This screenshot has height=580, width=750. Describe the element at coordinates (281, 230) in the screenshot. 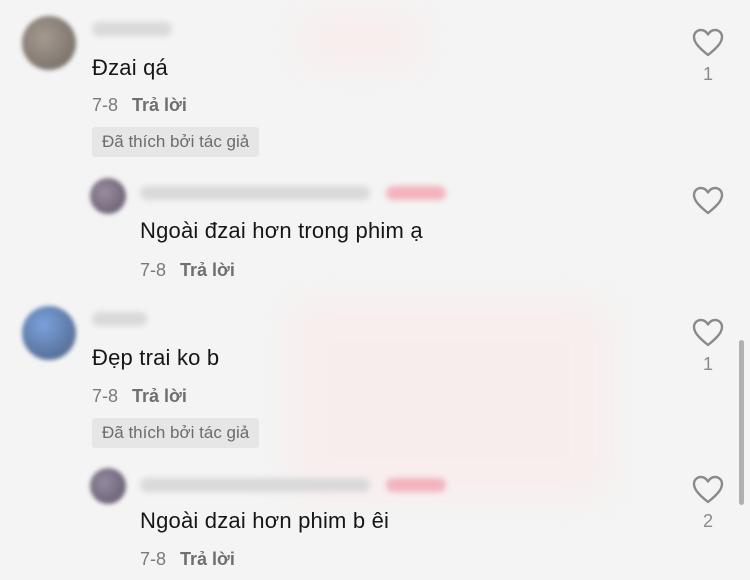

I see `comment-text: Ngoài đzai hơn trong phim ạ` at that location.